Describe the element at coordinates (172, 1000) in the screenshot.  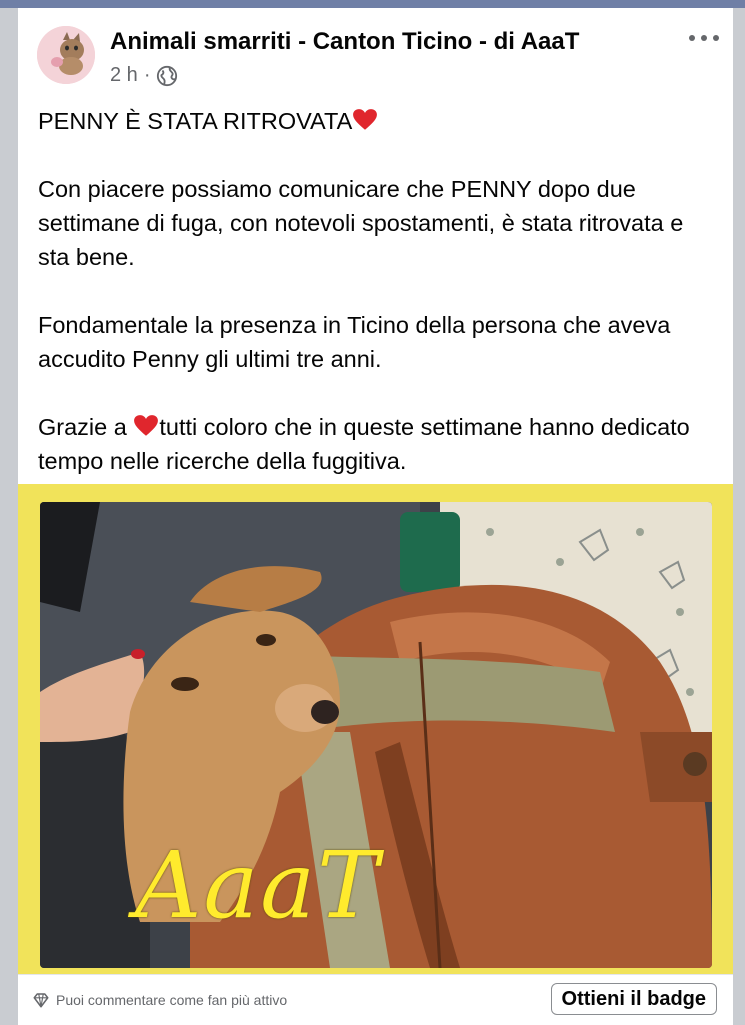
I see `badge-hint-text: Puoi commentare come fan più attivo` at that location.